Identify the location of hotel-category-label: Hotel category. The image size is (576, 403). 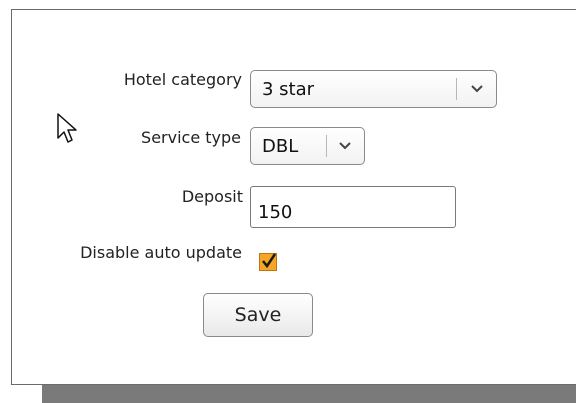
(182, 79).